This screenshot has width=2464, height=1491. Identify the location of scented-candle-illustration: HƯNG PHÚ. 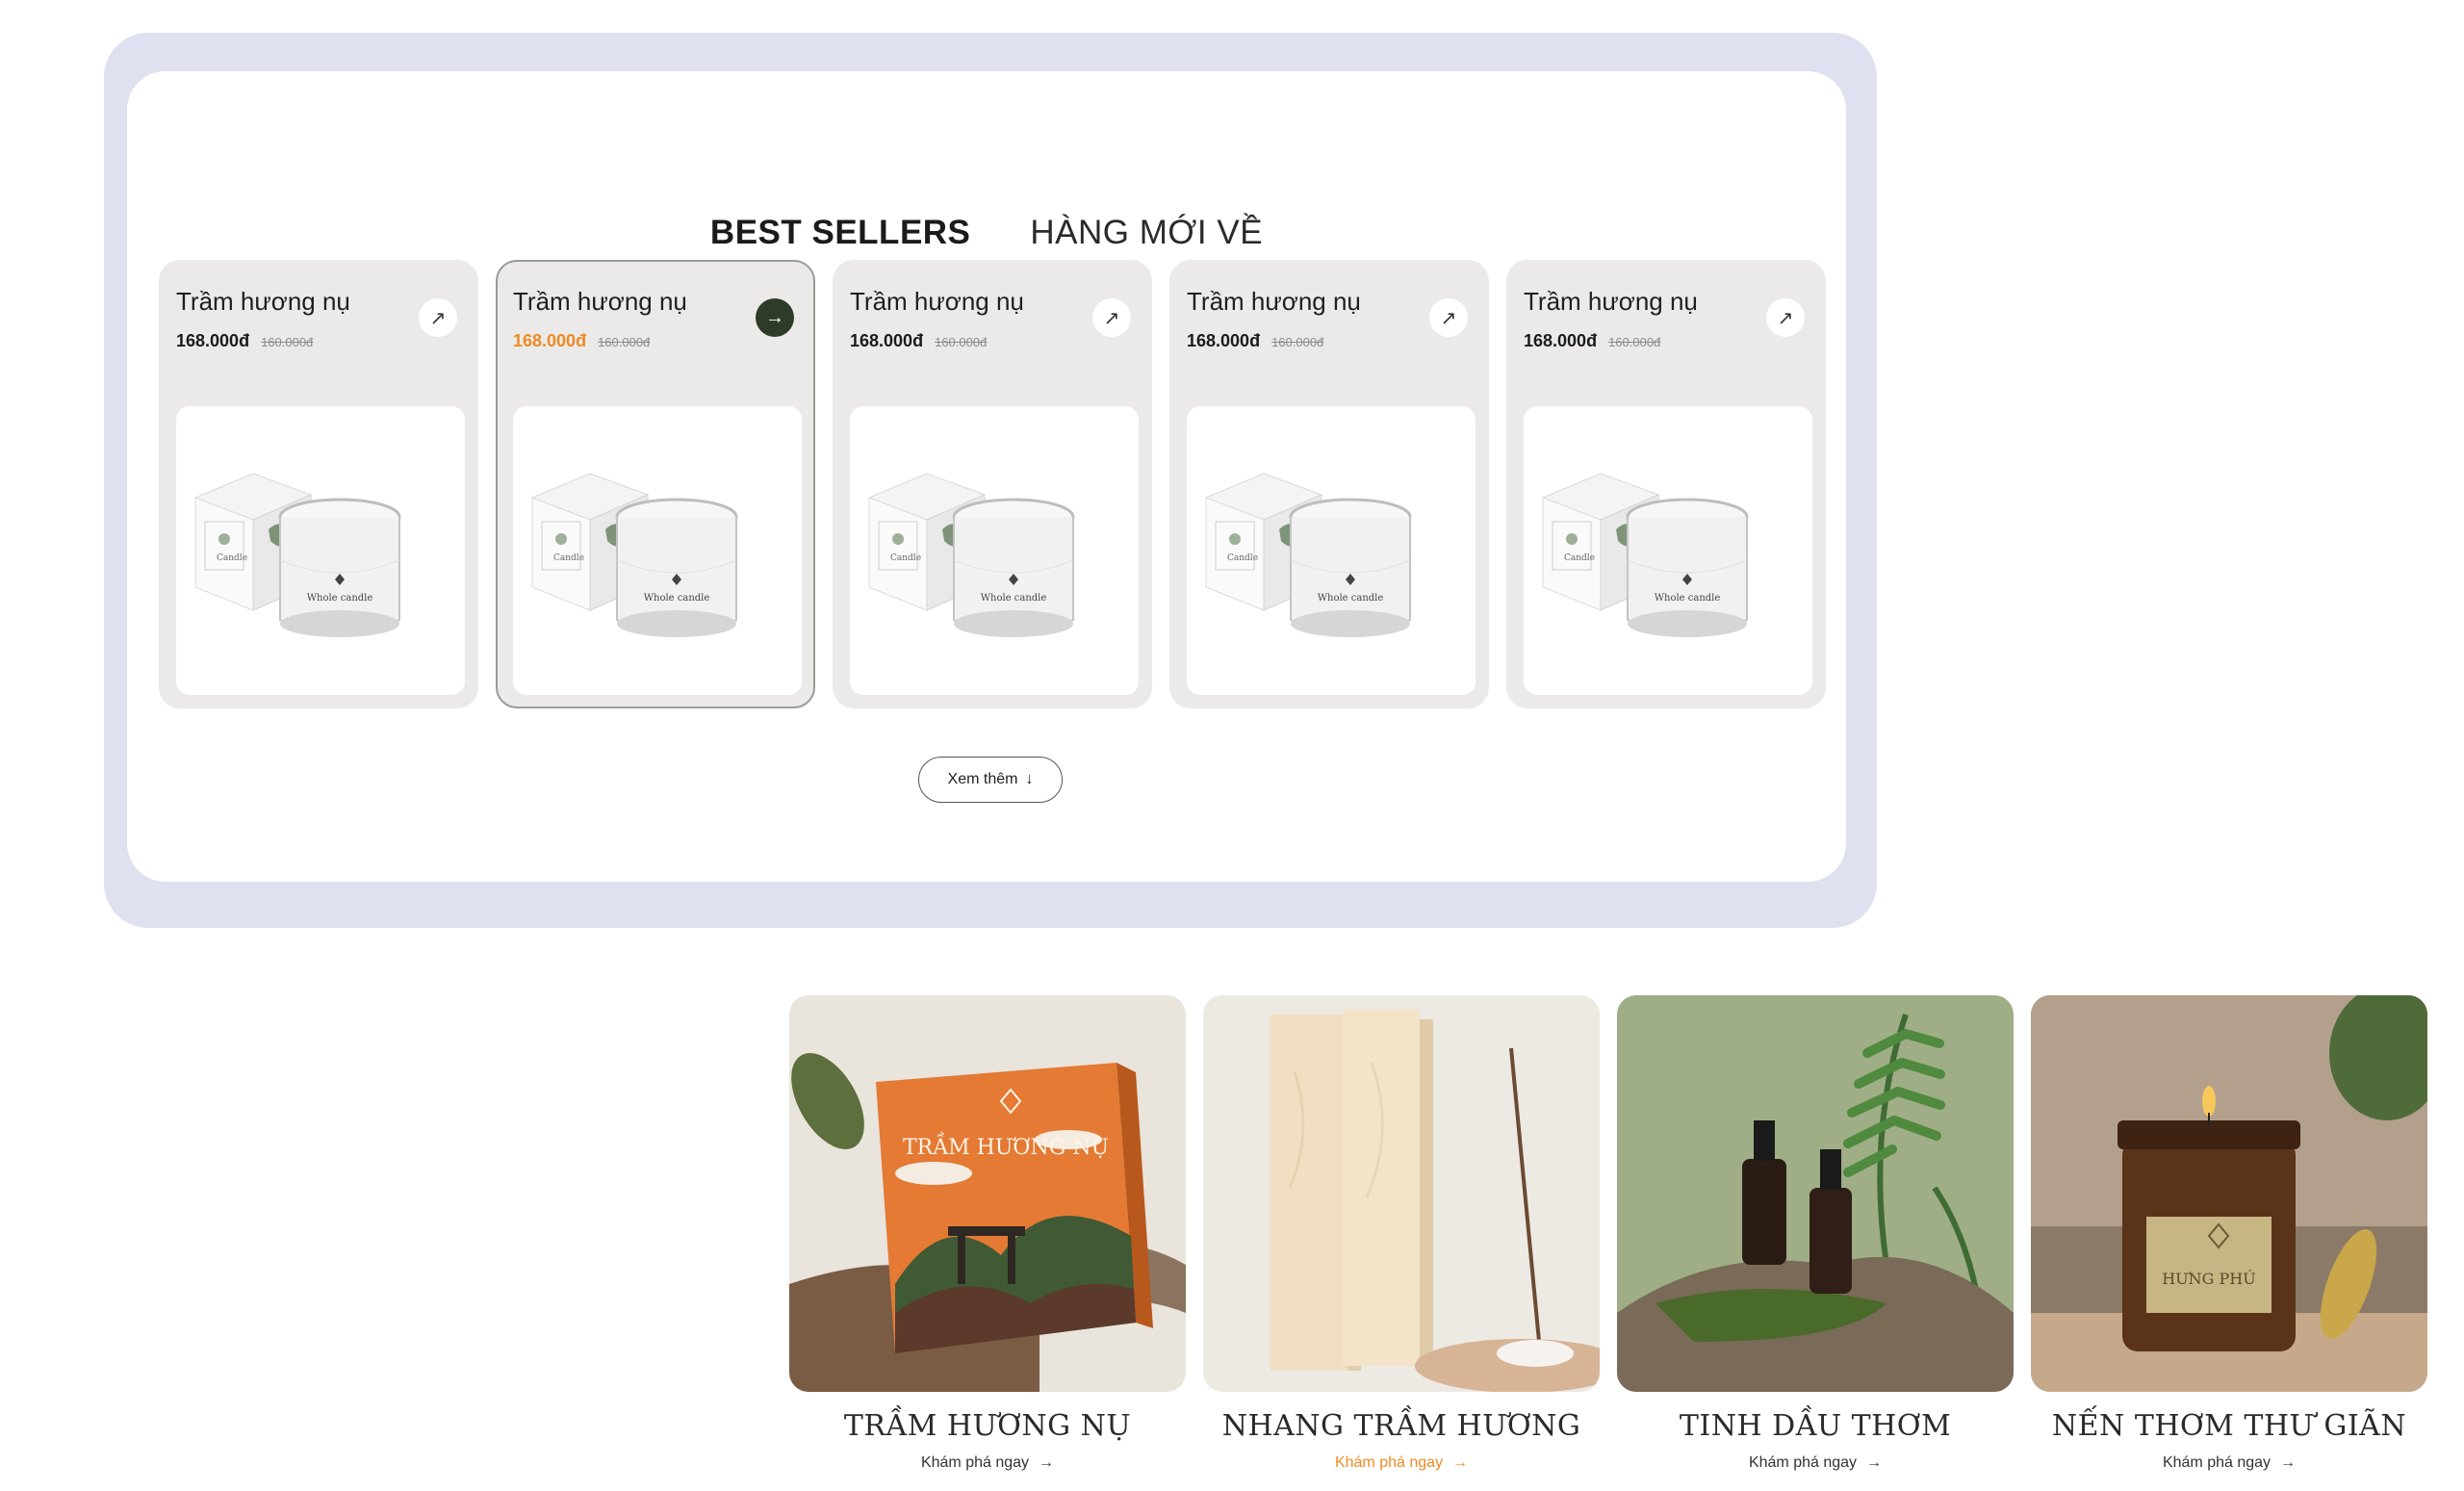
(2229, 1193).